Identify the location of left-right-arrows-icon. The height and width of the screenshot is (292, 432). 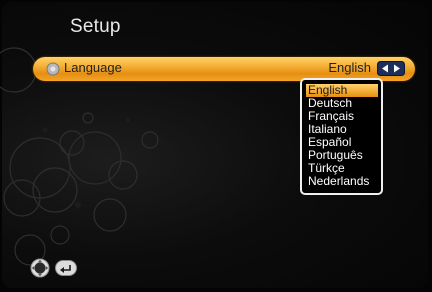
(391, 68).